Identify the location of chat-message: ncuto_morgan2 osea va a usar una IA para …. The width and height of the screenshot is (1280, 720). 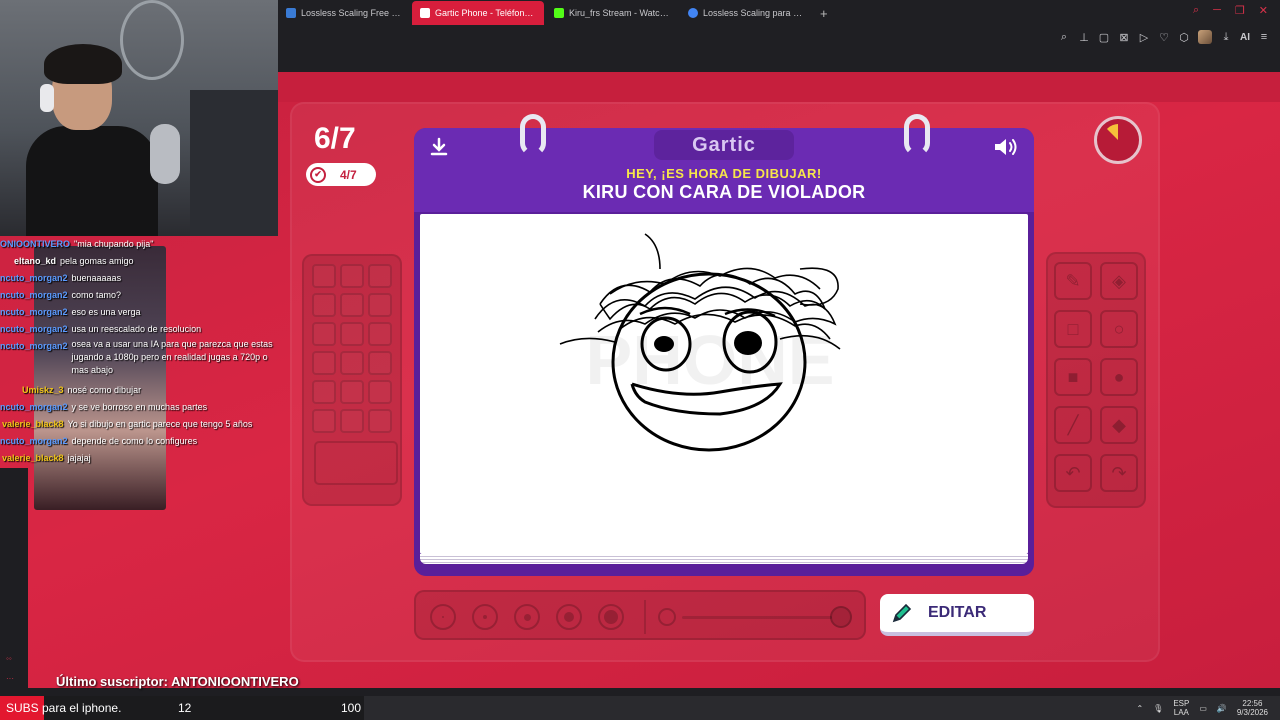
(136, 357).